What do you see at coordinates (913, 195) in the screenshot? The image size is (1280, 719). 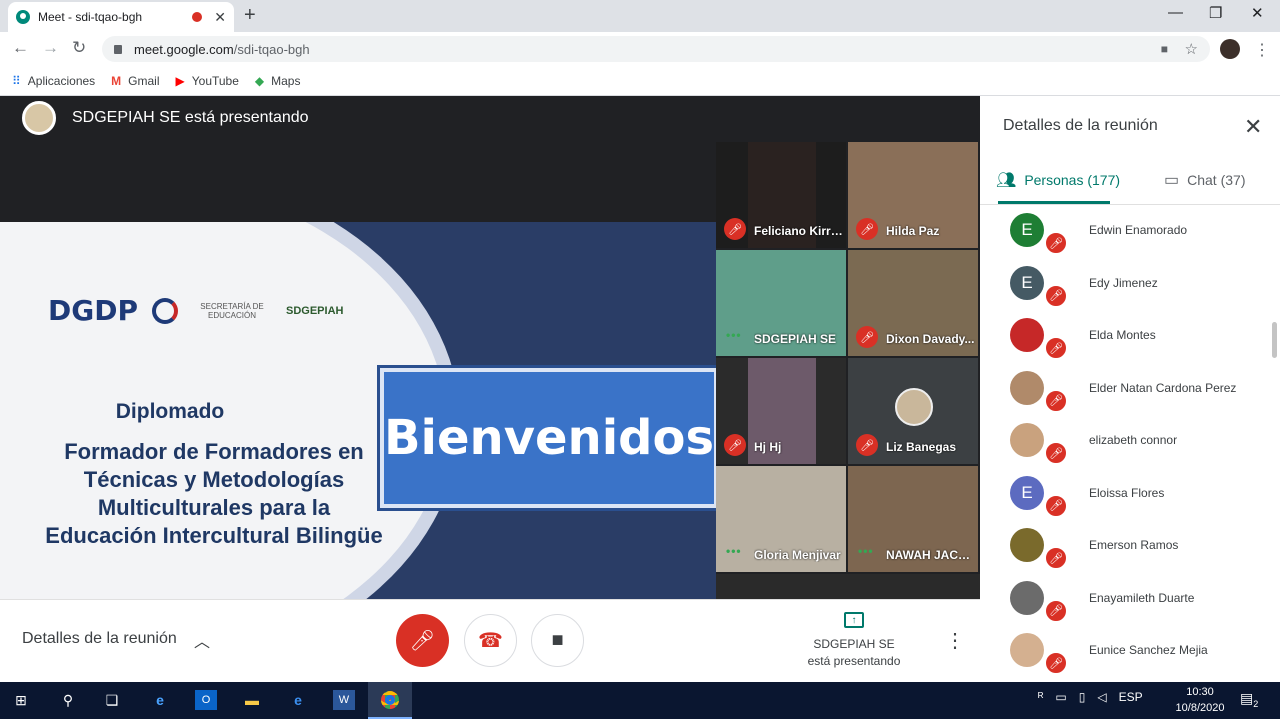 I see `participant-tile: 🎤︎ Hilda Paz` at bounding box center [913, 195].